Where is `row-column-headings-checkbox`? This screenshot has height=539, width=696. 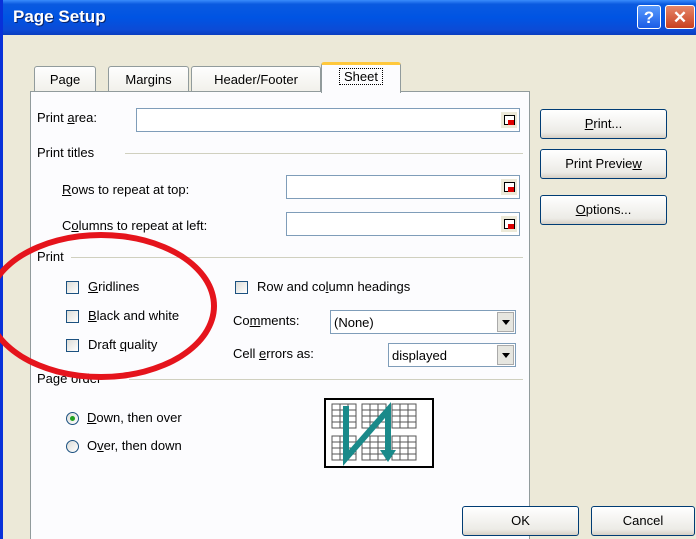 row-column-headings-checkbox is located at coordinates (241, 287).